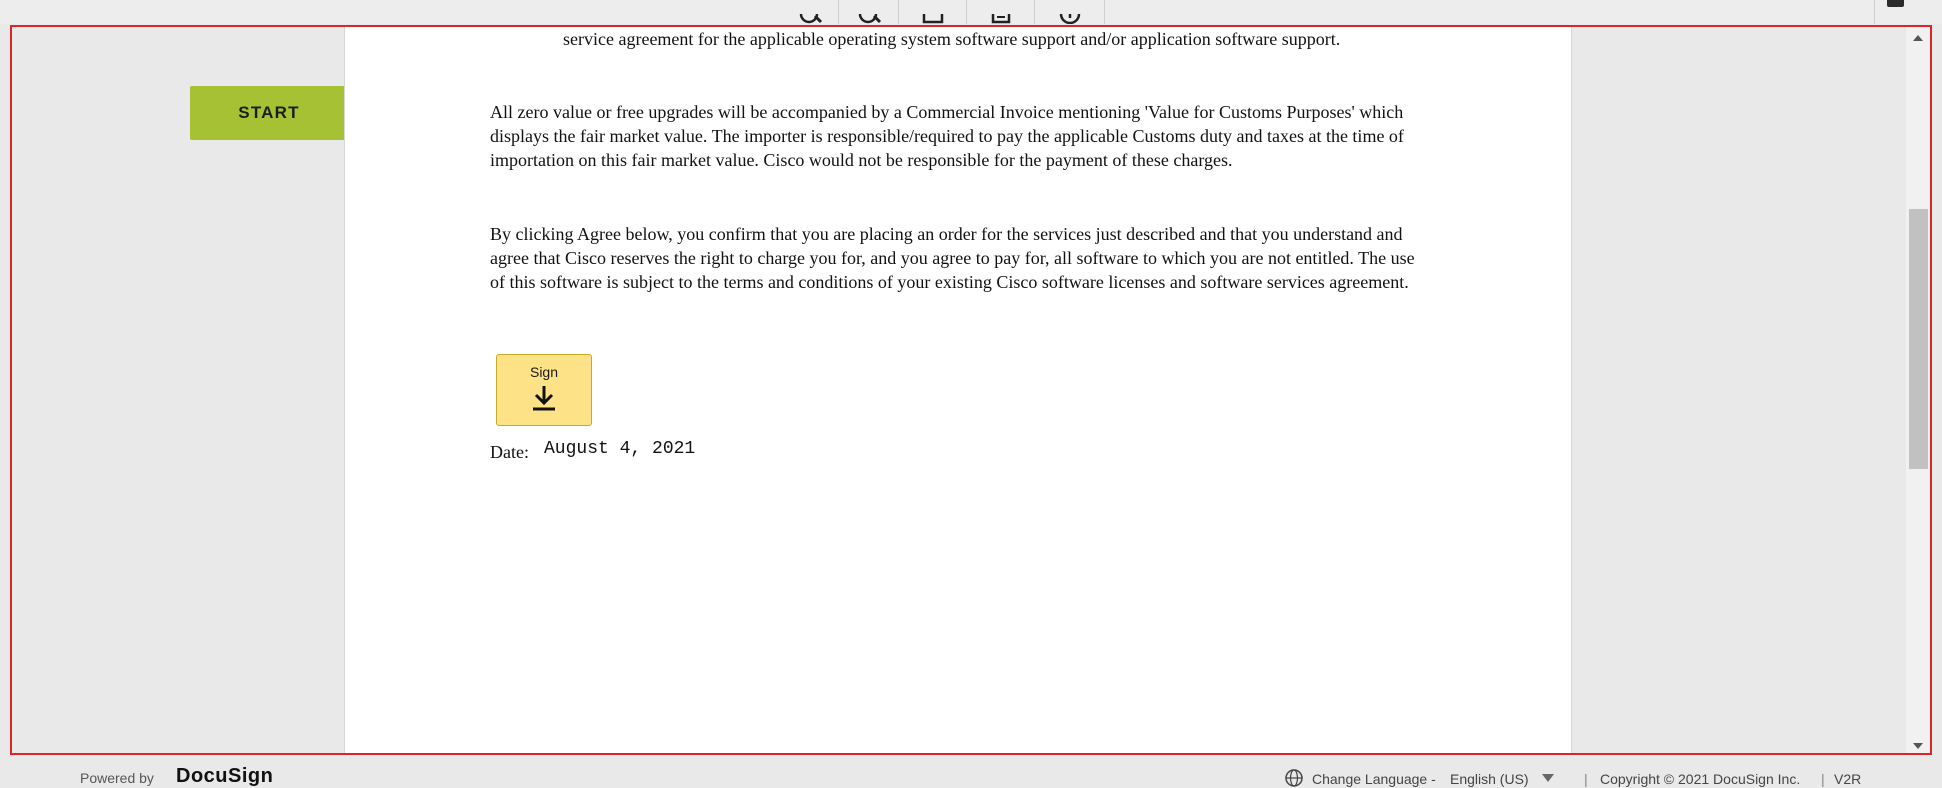 The width and height of the screenshot is (1942, 788). Describe the element at coordinates (933, 12) in the screenshot. I see `download-button` at that location.